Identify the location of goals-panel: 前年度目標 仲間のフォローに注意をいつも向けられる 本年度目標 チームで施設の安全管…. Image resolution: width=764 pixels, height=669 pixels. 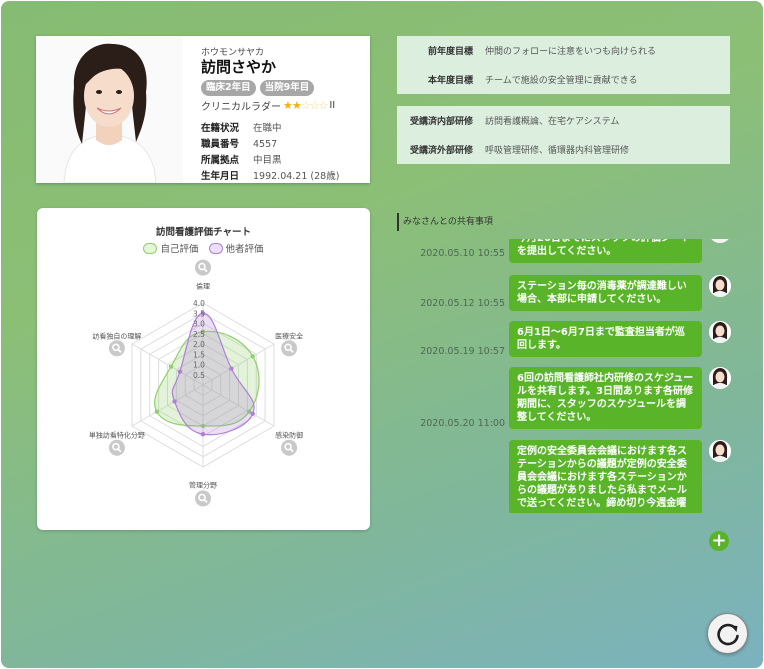
(563, 65).